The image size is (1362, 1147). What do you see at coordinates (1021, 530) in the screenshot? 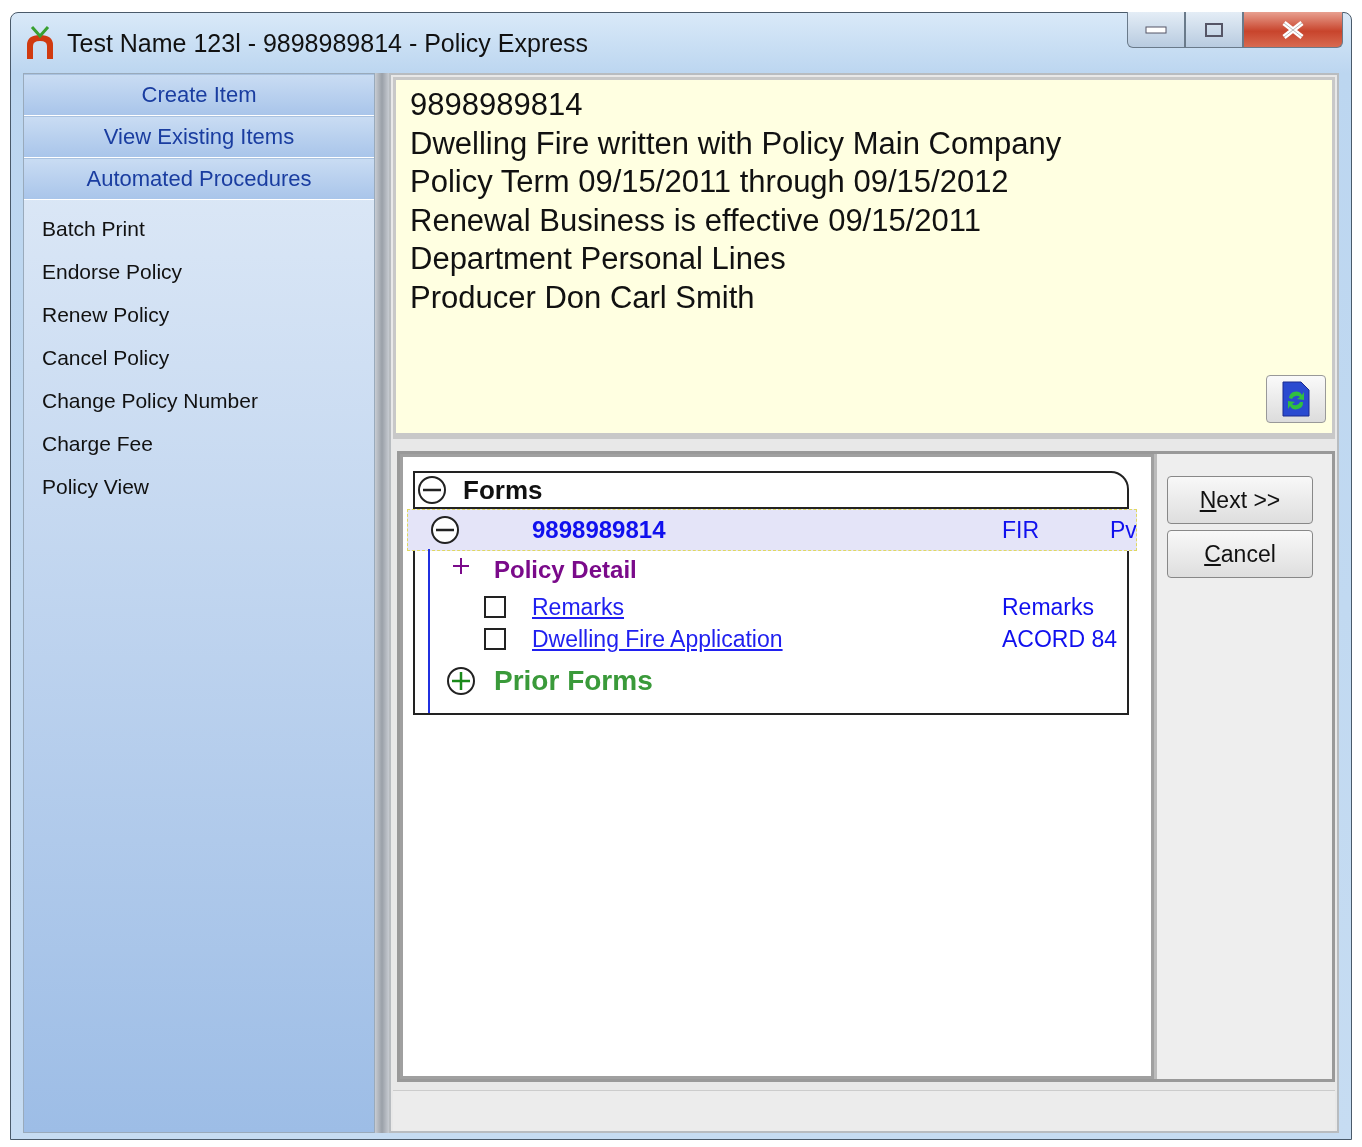
I see `table-cell: FIR` at bounding box center [1021, 530].